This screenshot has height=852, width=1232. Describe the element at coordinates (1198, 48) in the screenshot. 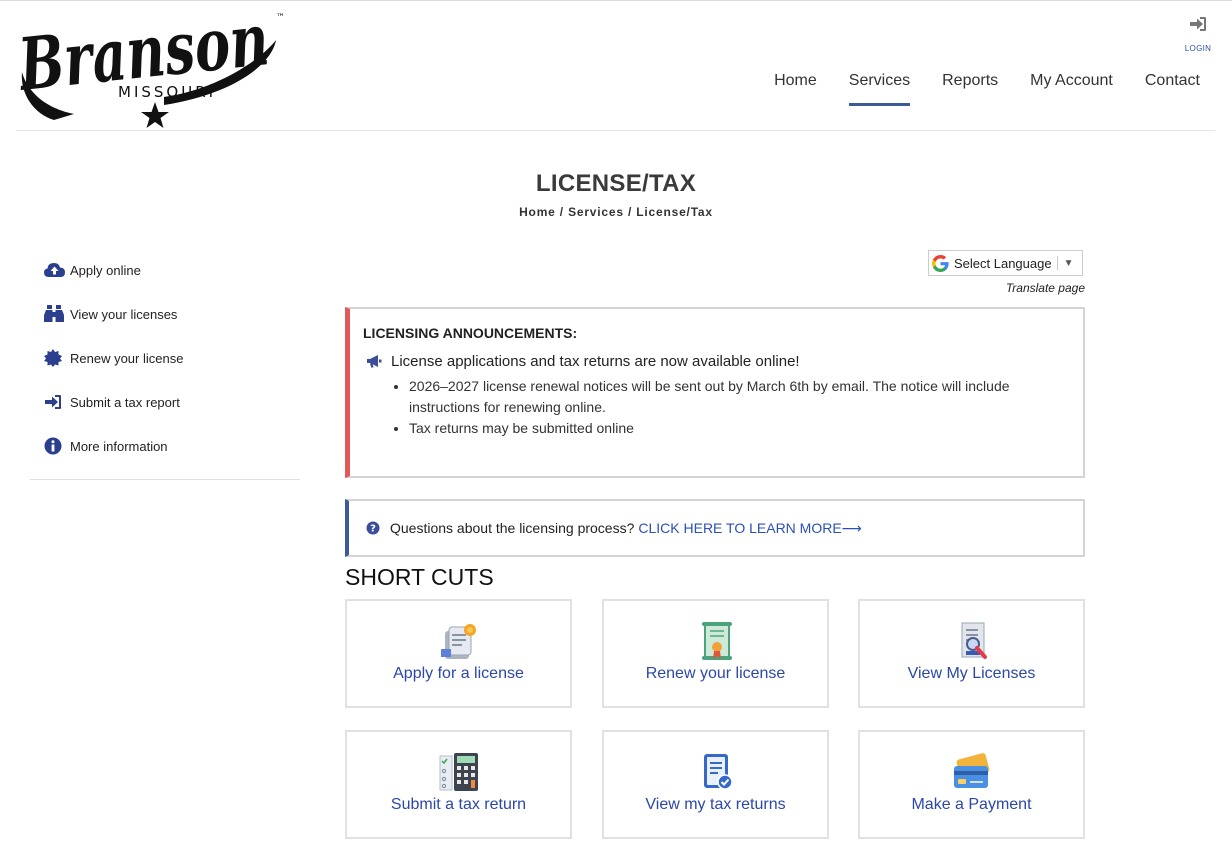

I see `login-label: LOGIN` at that location.